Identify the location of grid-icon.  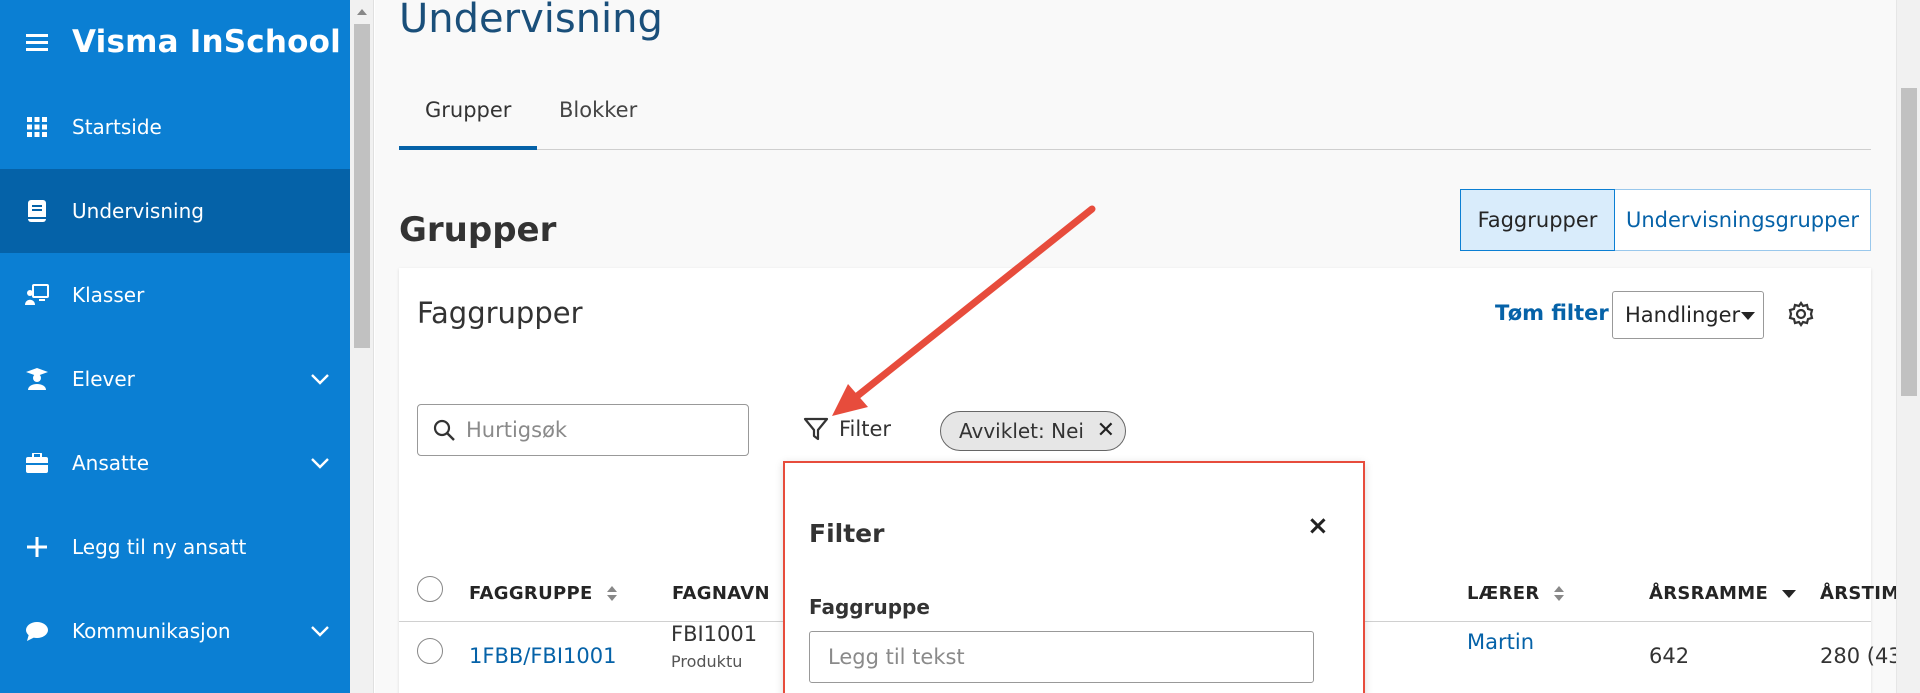
(37, 127).